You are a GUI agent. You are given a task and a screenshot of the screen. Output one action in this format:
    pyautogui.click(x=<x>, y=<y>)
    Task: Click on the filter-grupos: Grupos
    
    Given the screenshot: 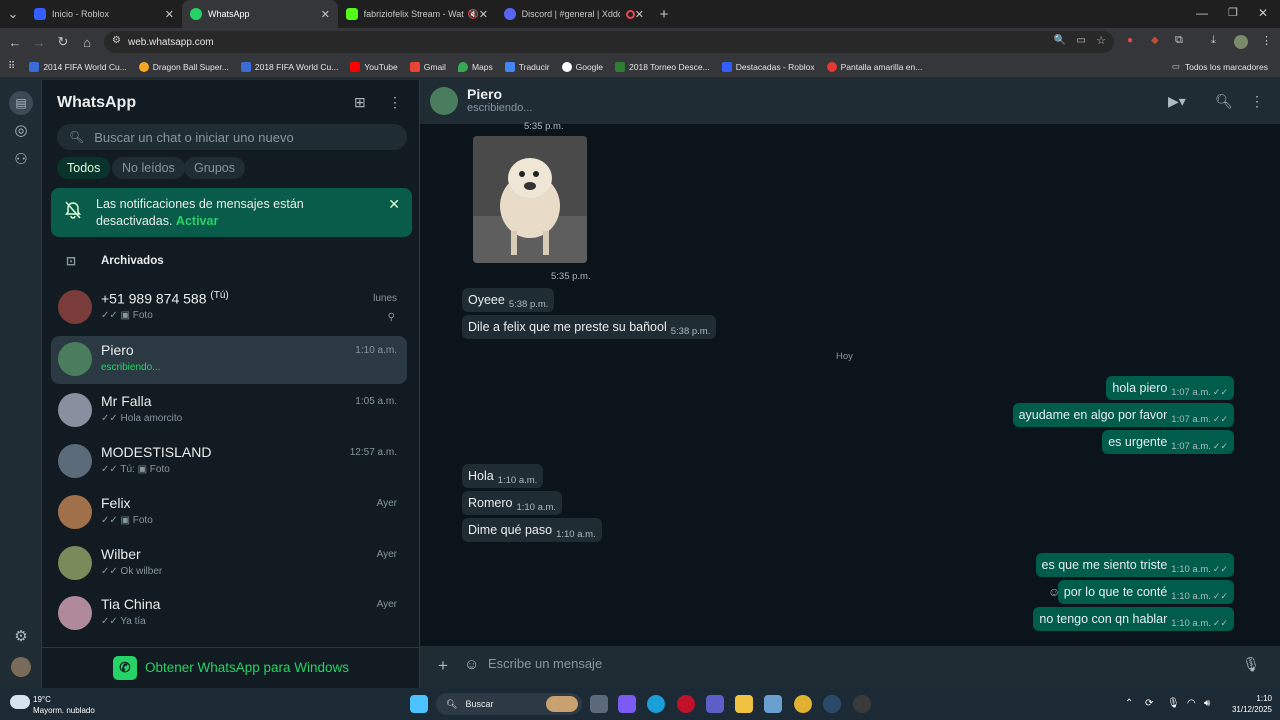 What is the action you would take?
    pyautogui.click(x=214, y=168)
    